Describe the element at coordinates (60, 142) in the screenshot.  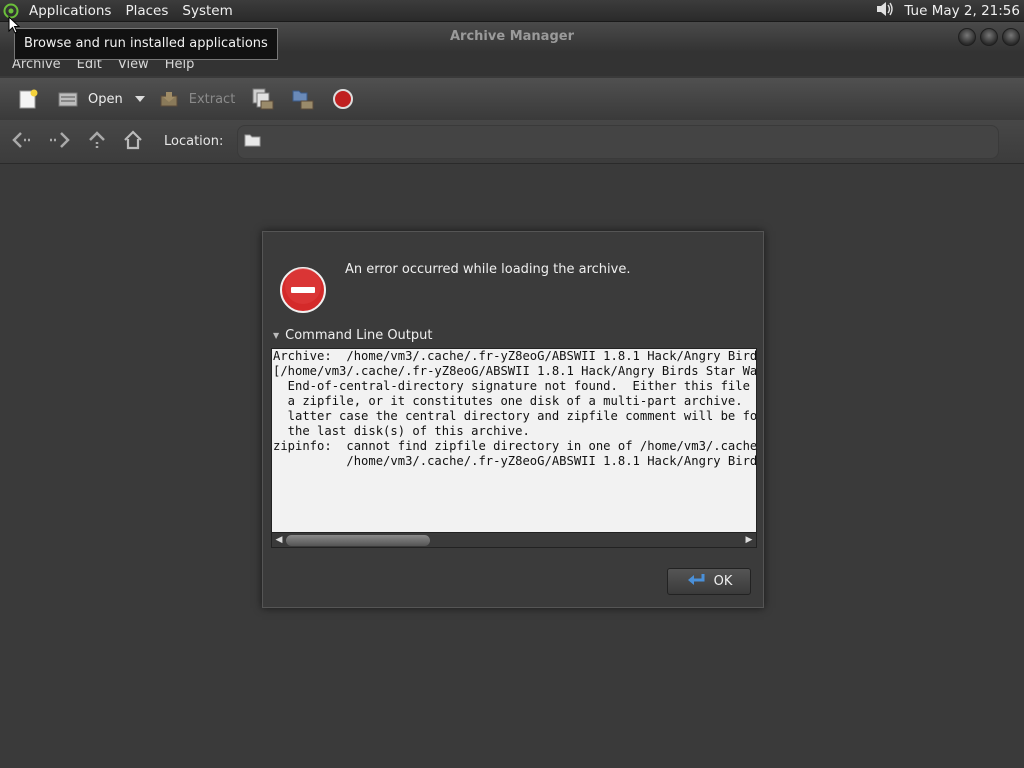
I see `forward-arrow-icon` at that location.